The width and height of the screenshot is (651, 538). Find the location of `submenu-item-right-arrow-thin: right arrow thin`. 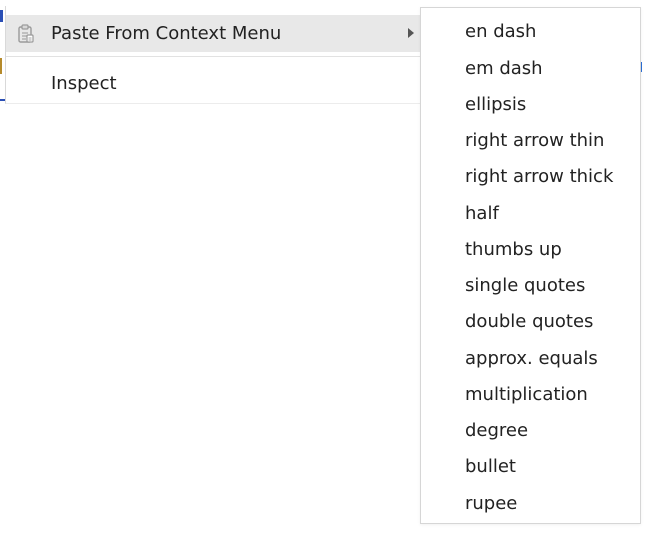

submenu-item-right-arrow-thin: right arrow thin is located at coordinates (530, 141).